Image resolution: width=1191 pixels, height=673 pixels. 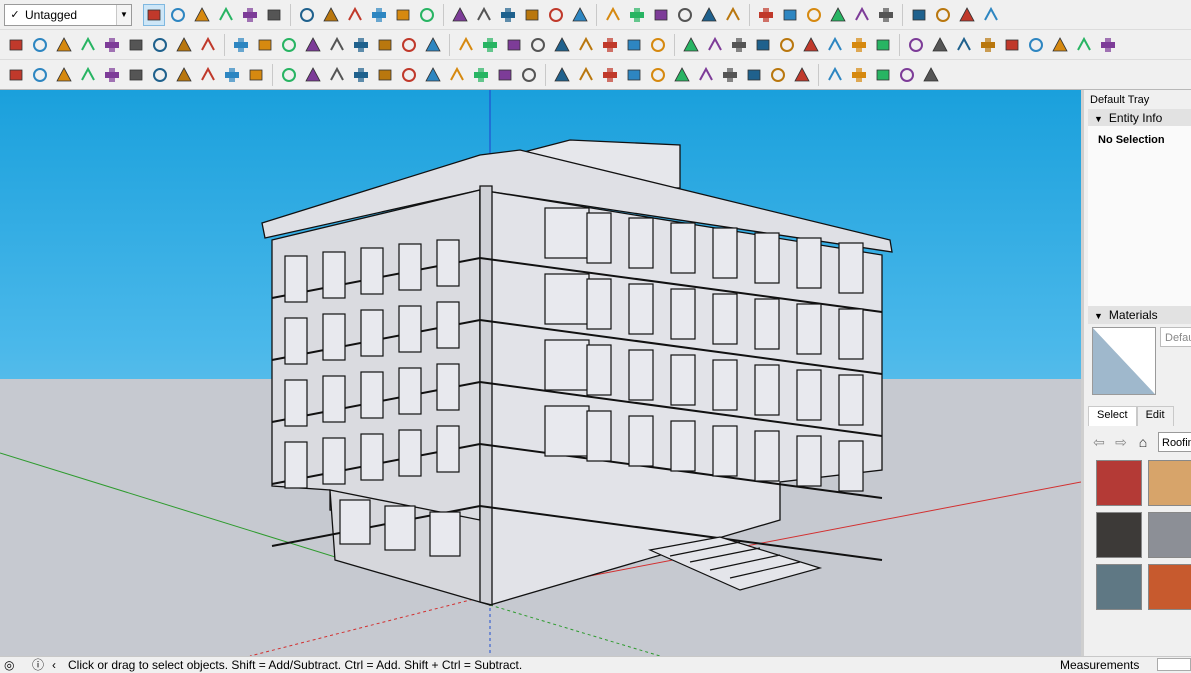 What do you see at coordinates (991, 15) in the screenshot?
I see `section-display-icon` at bounding box center [991, 15].